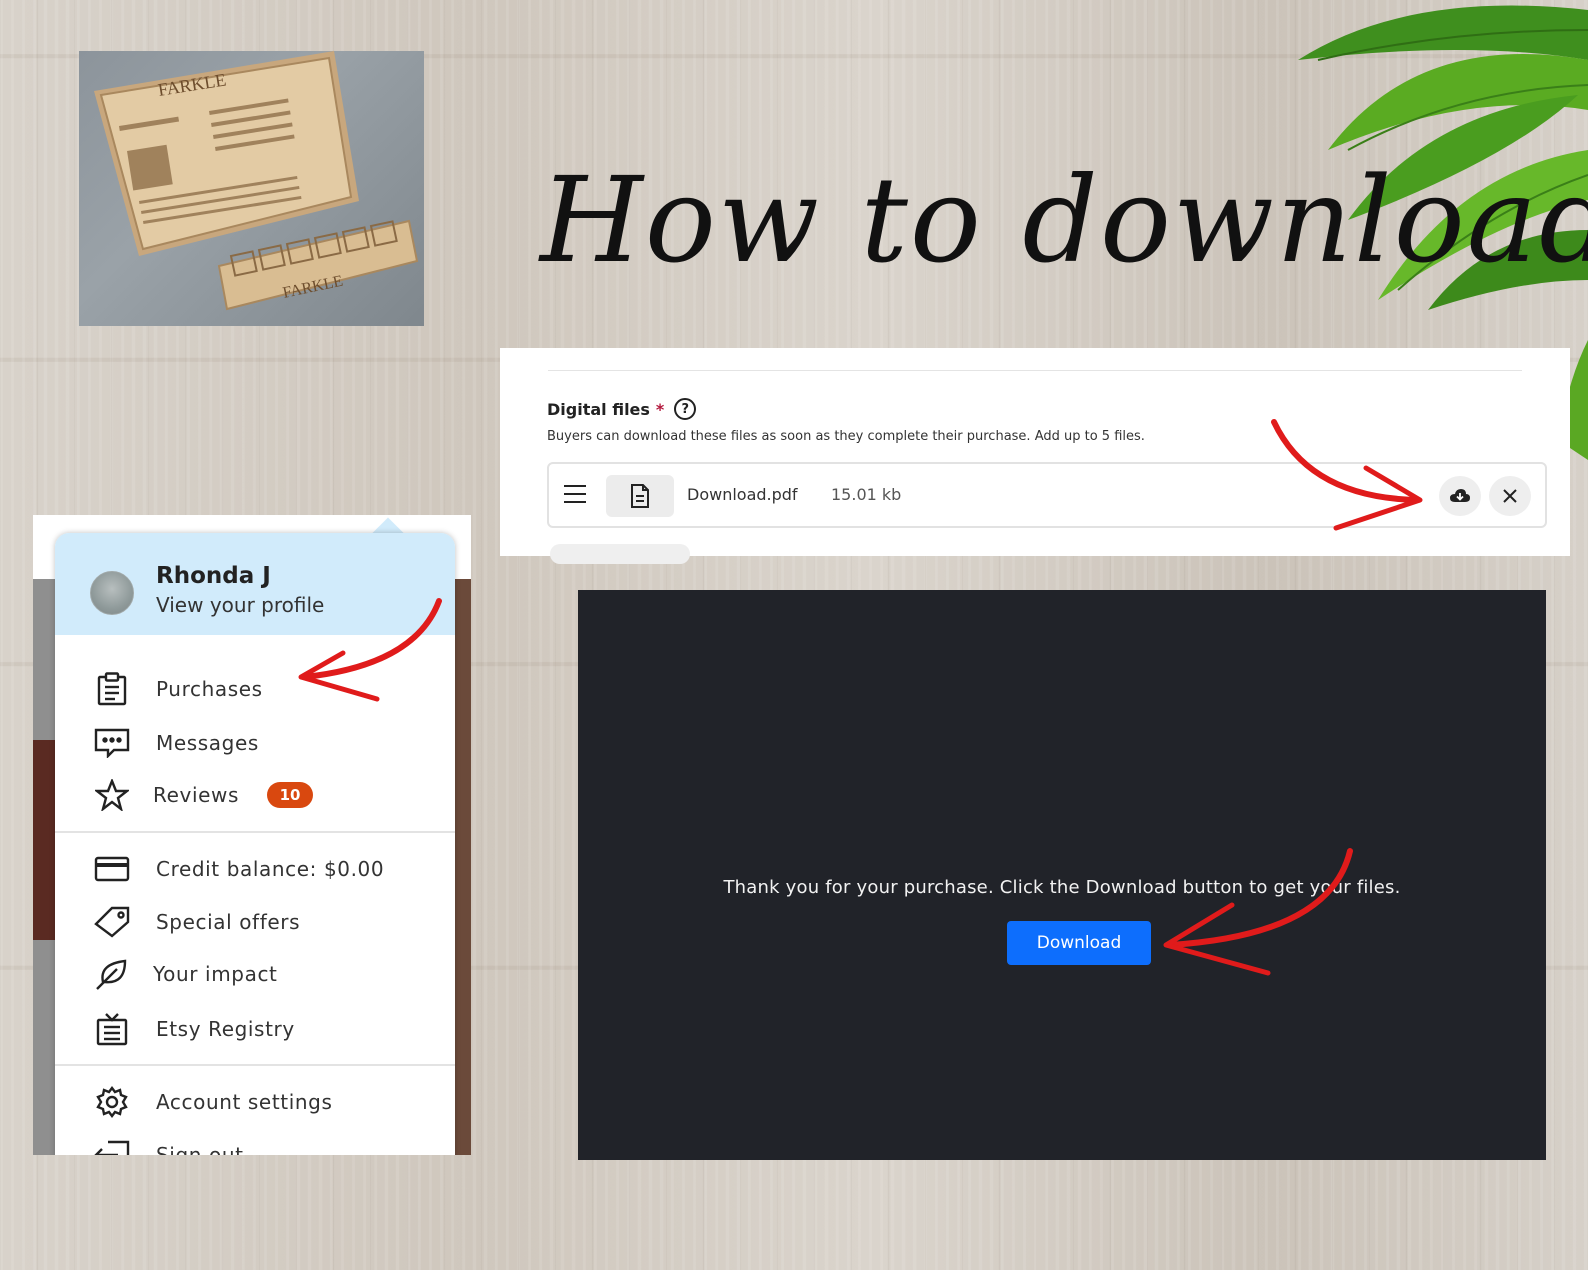 The height and width of the screenshot is (1270, 1588). What do you see at coordinates (112, 1029) in the screenshot?
I see `gift-registry-icon` at bounding box center [112, 1029].